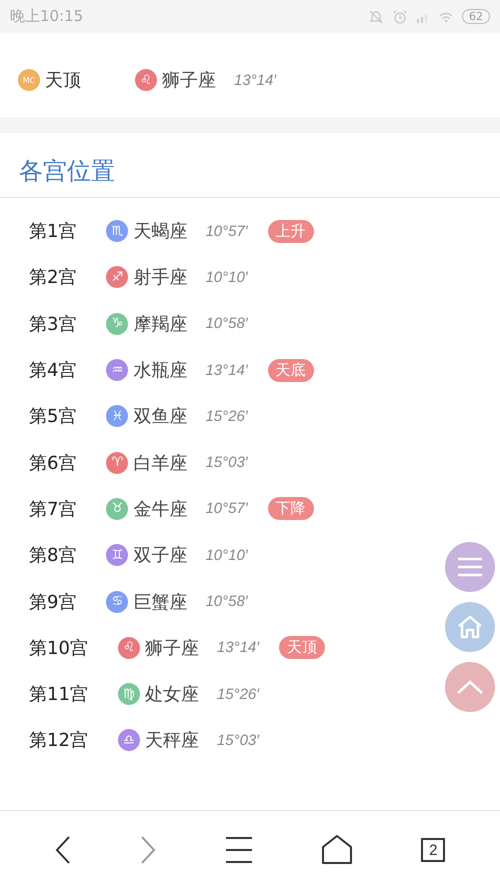  I want to click on home-button, so click(470, 627).